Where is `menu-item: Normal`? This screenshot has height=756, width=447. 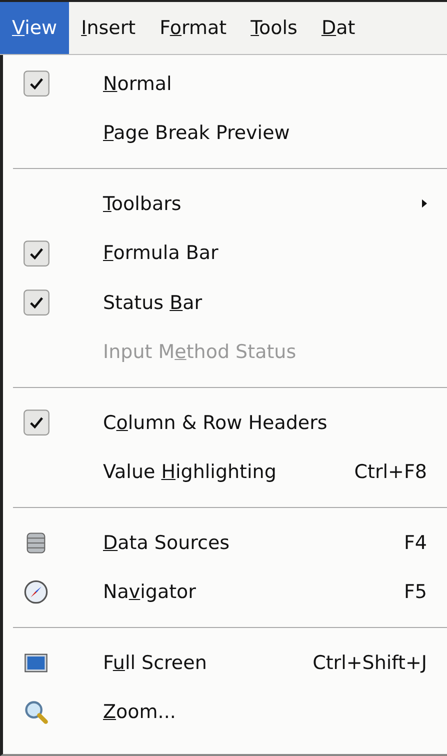 menu-item: Normal is located at coordinates (225, 83).